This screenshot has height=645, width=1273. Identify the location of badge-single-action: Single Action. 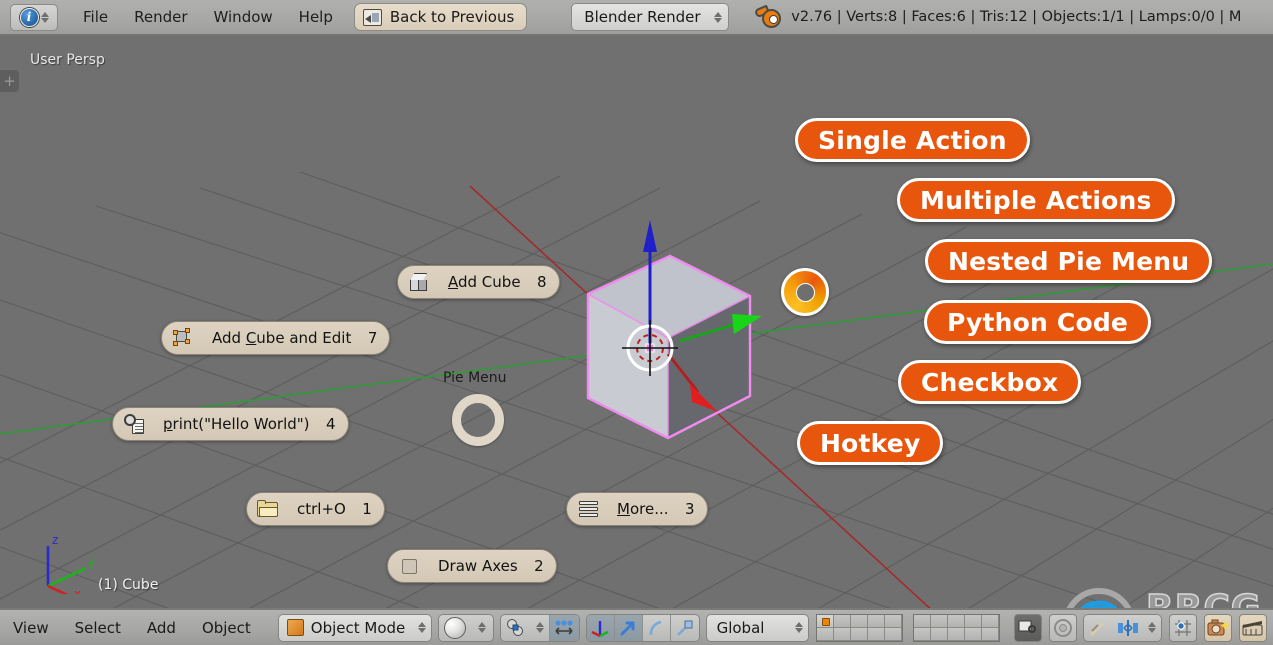
(912, 140).